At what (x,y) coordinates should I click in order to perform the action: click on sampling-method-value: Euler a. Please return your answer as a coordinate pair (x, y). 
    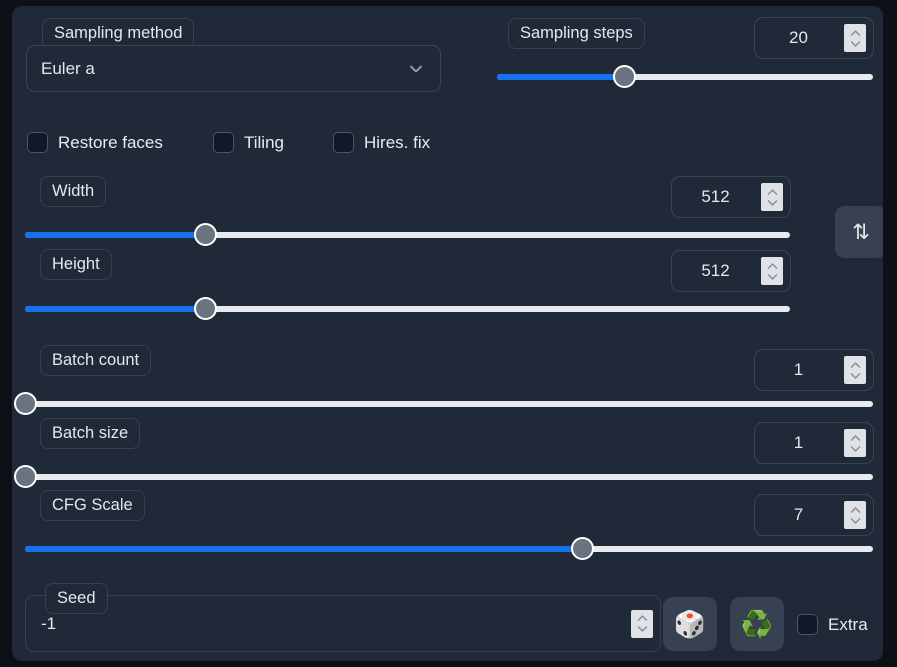
    Looking at the image, I should click on (68, 68).